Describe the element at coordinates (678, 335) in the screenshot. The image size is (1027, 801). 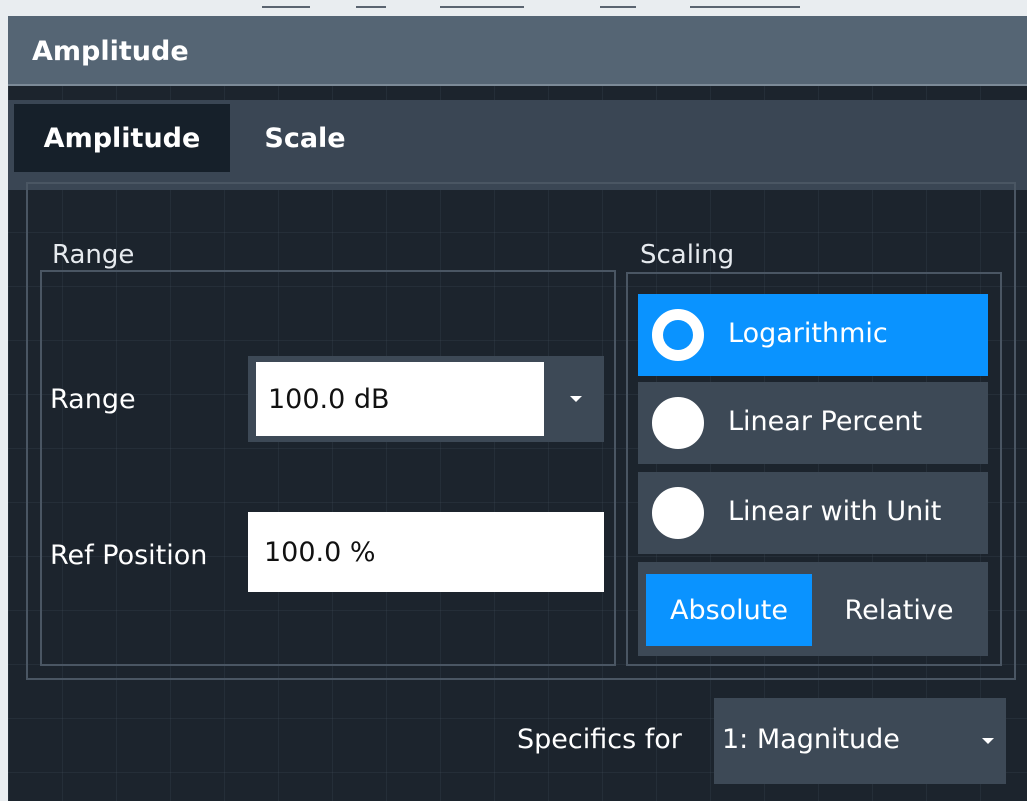
I see `radio-selected-icon` at that location.